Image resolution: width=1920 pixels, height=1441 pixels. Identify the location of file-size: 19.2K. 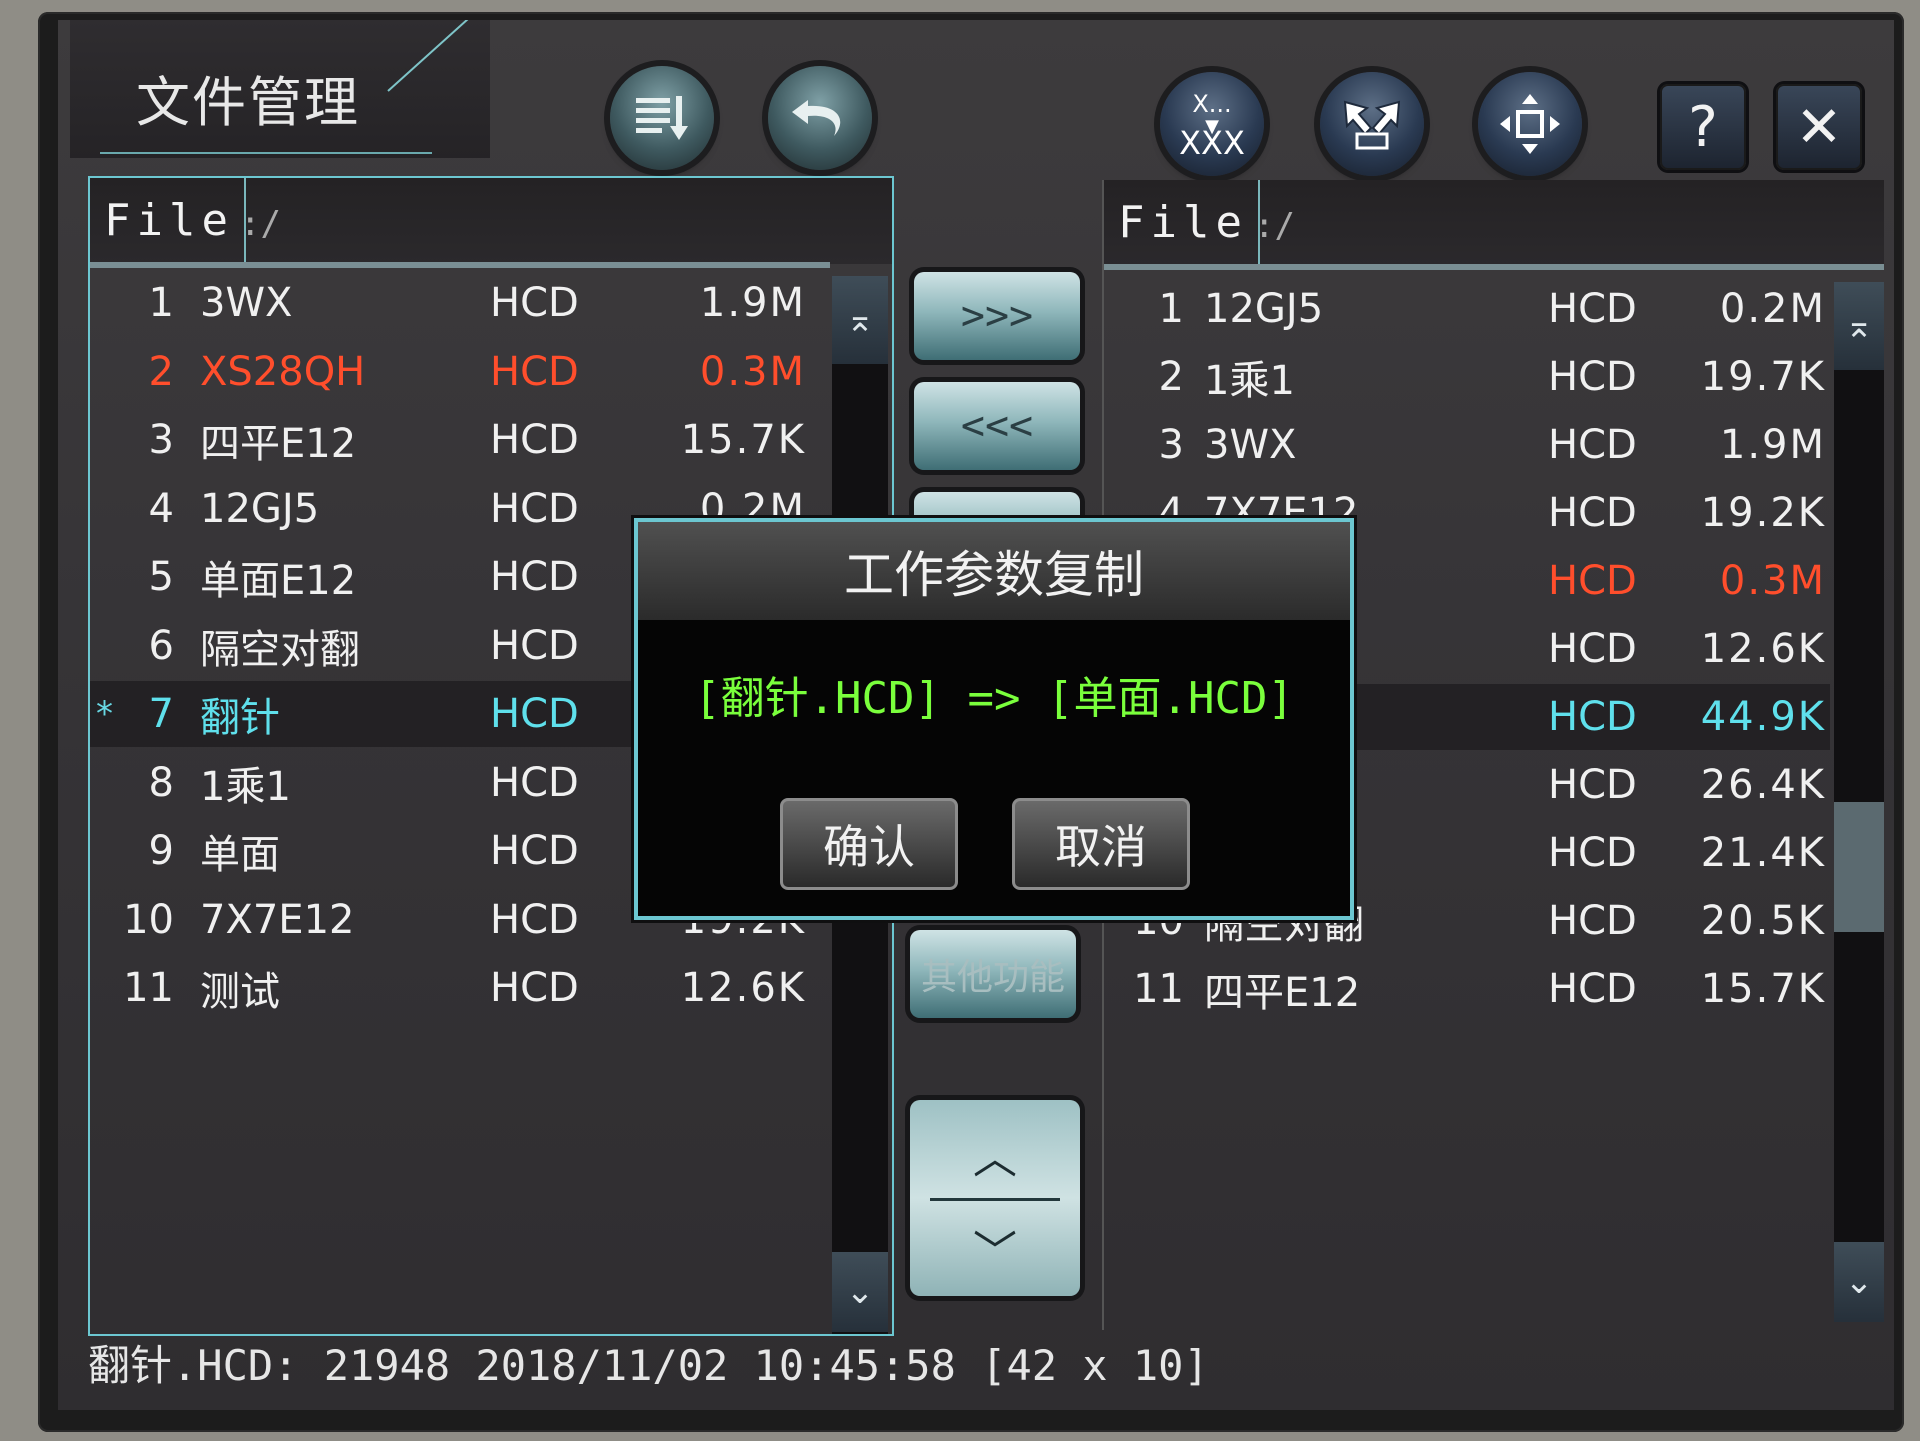
(1763, 513).